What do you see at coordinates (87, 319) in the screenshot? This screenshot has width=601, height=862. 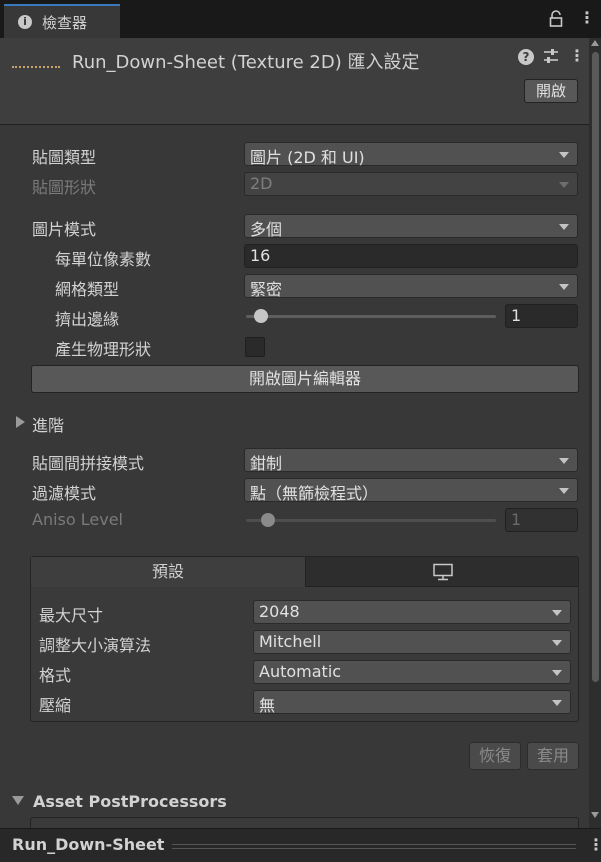 I see `extrude-edges-label: 擠出邊緣` at bounding box center [87, 319].